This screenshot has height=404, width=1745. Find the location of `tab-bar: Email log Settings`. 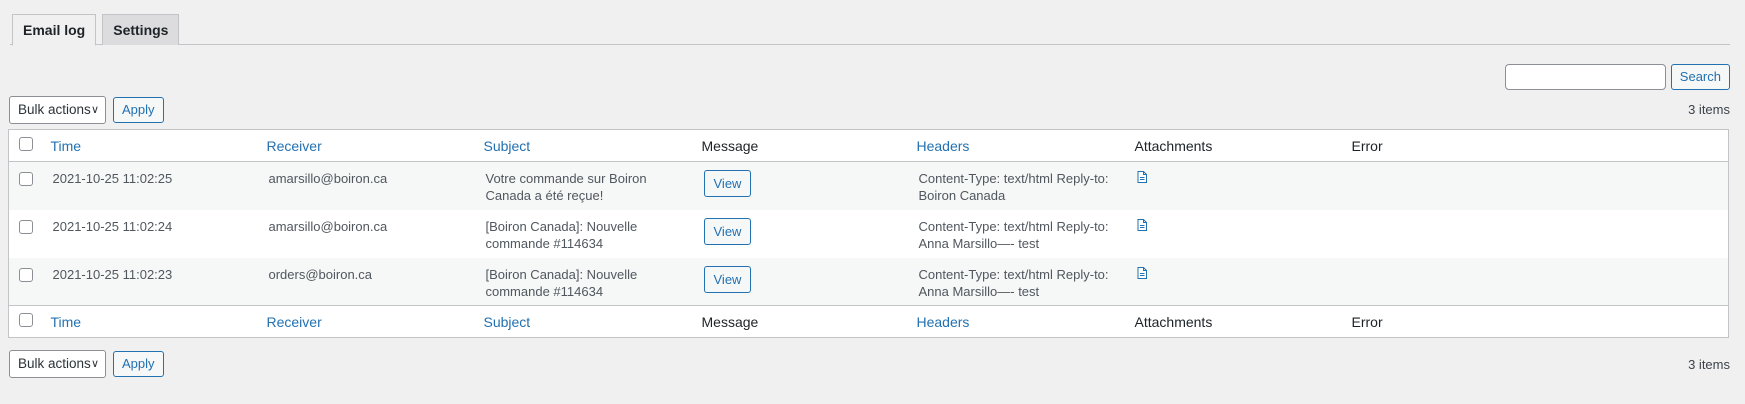

tab-bar: Email log Settings is located at coordinates (870, 30).